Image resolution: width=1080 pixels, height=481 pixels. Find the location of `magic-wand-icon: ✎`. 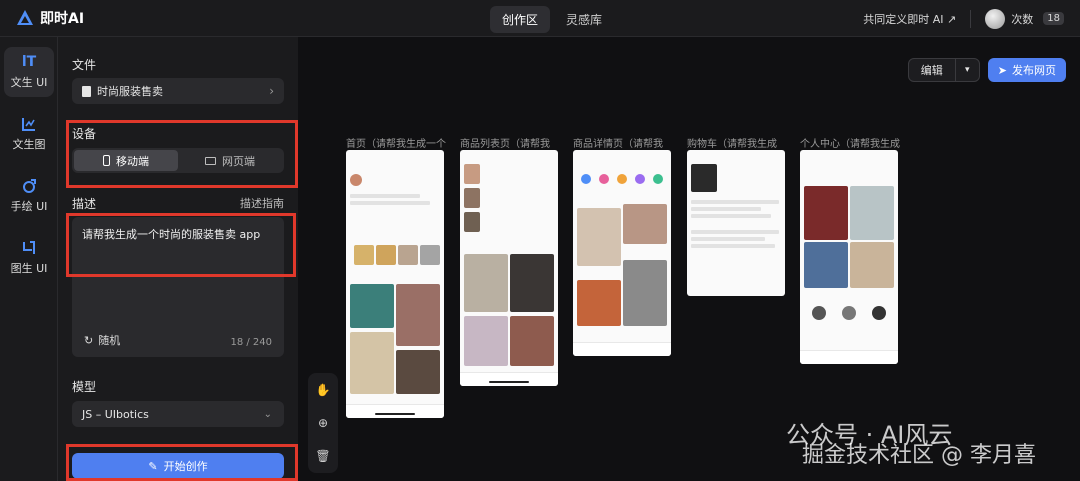

magic-wand-icon: ✎ is located at coordinates (153, 466).